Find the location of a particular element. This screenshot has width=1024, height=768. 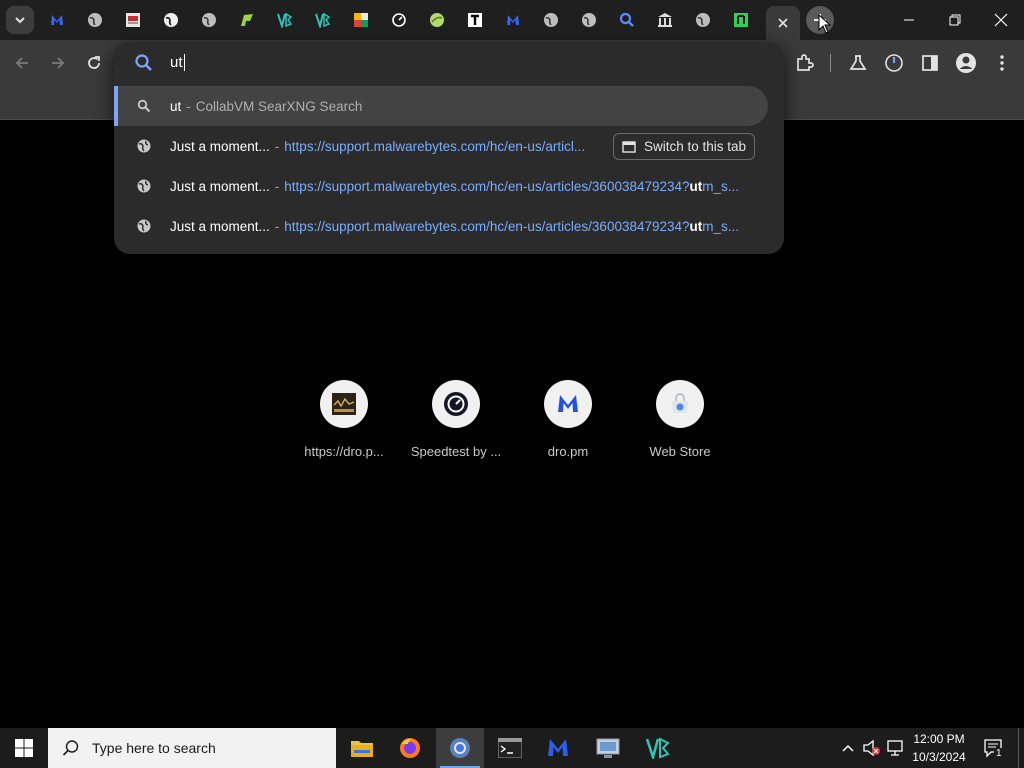

selection-indicator is located at coordinates (116, 106).